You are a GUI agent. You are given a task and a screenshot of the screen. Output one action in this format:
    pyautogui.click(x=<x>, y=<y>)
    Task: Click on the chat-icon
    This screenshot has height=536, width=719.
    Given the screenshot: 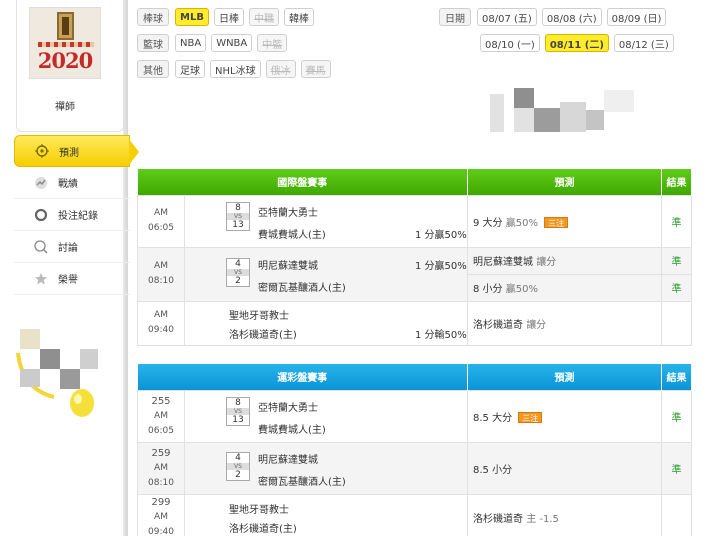 What is the action you would take?
    pyautogui.click(x=41, y=246)
    